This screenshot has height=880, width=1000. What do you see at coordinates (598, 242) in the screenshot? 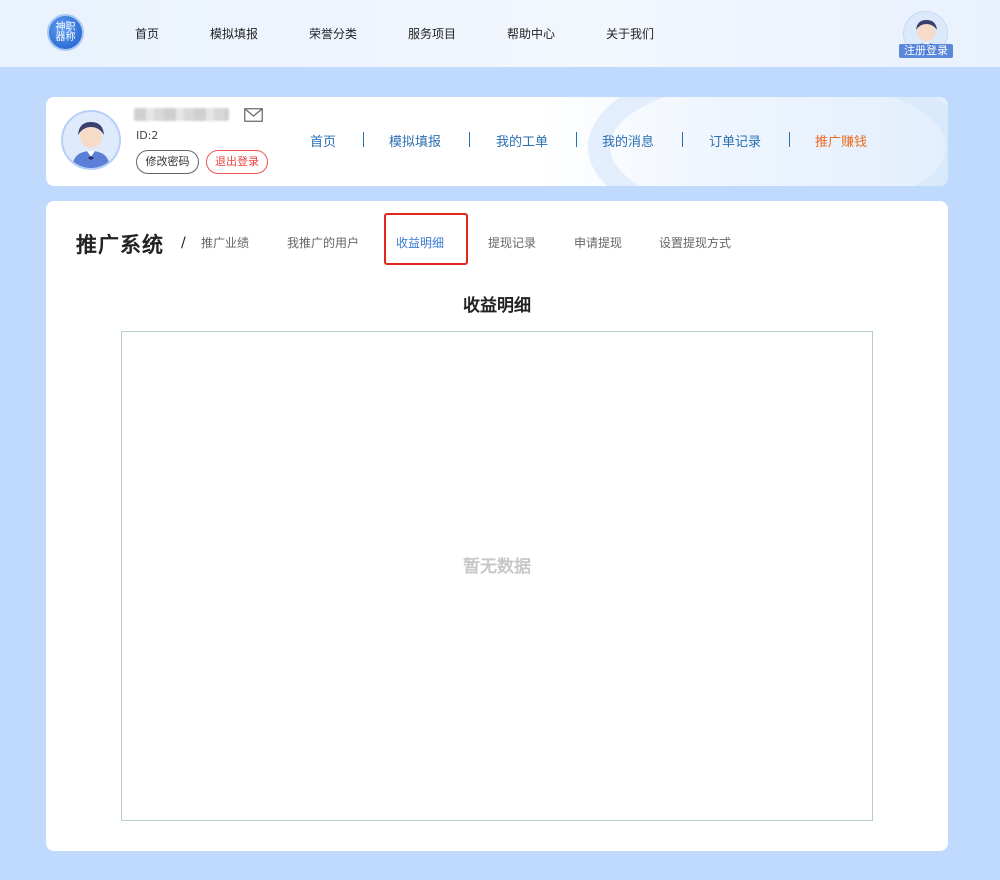
I see `tab-apply-withdrawal: 申请提现` at bounding box center [598, 242].